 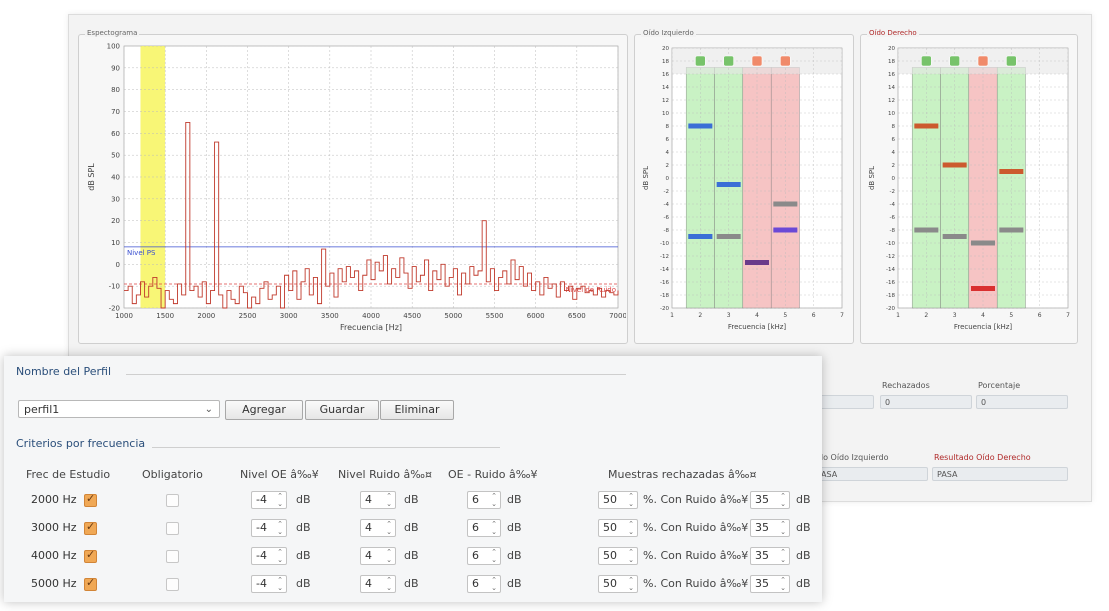 What do you see at coordinates (368, 527) in the screenshot?
I see `noise-level-spinner-value: 4` at bounding box center [368, 527].